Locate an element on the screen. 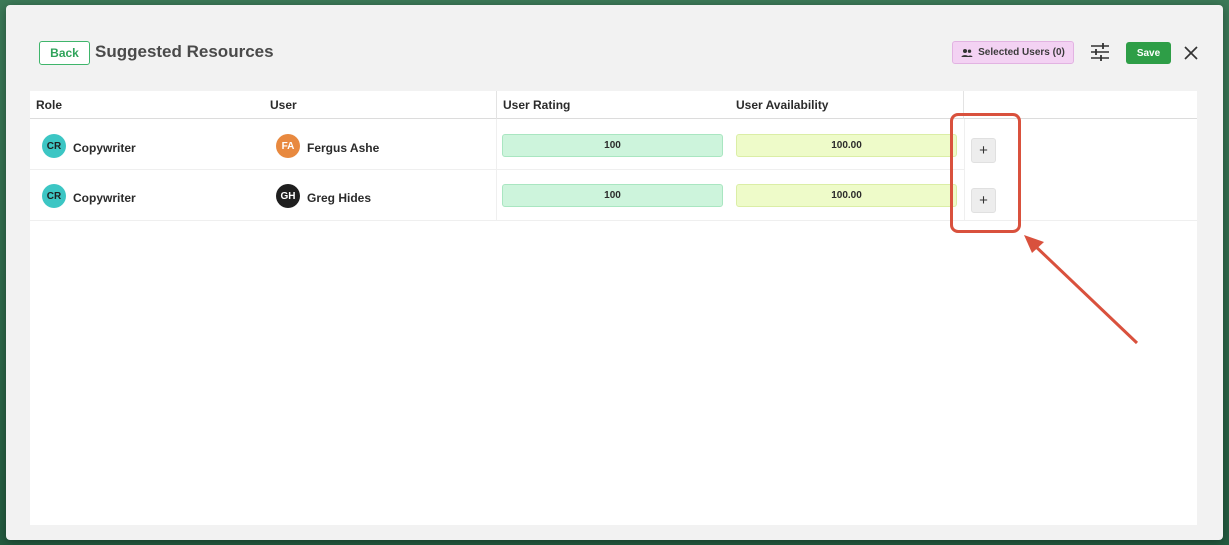  selected-users-button: Selected Users (0) is located at coordinates (1013, 52).